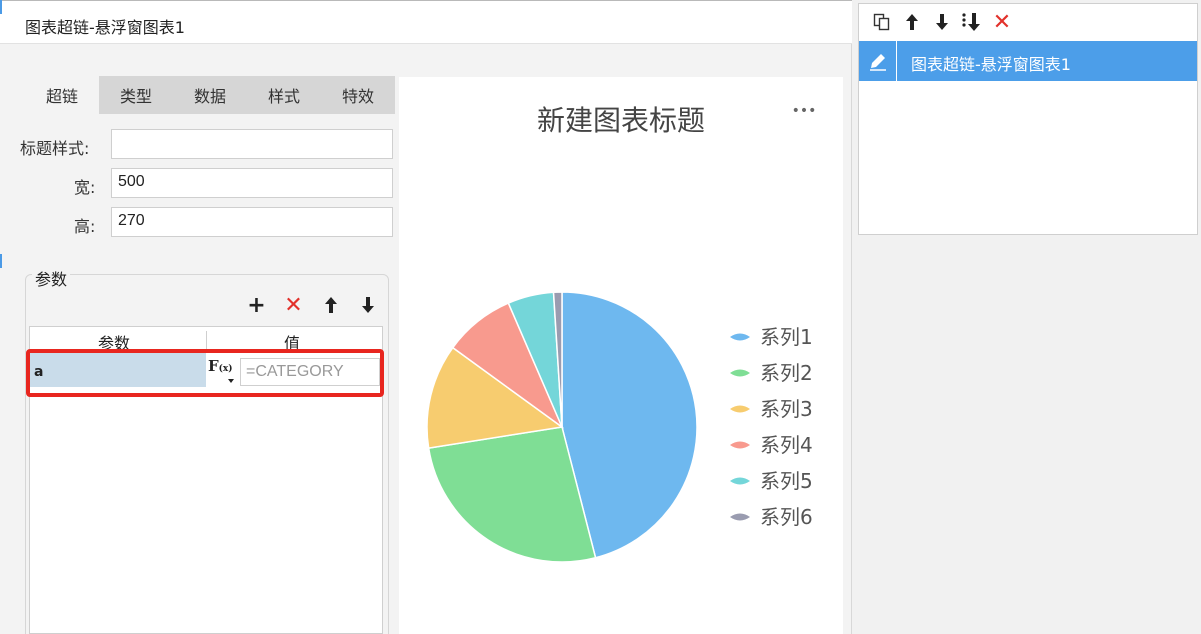  I want to click on move-up-button, so click(330, 305).